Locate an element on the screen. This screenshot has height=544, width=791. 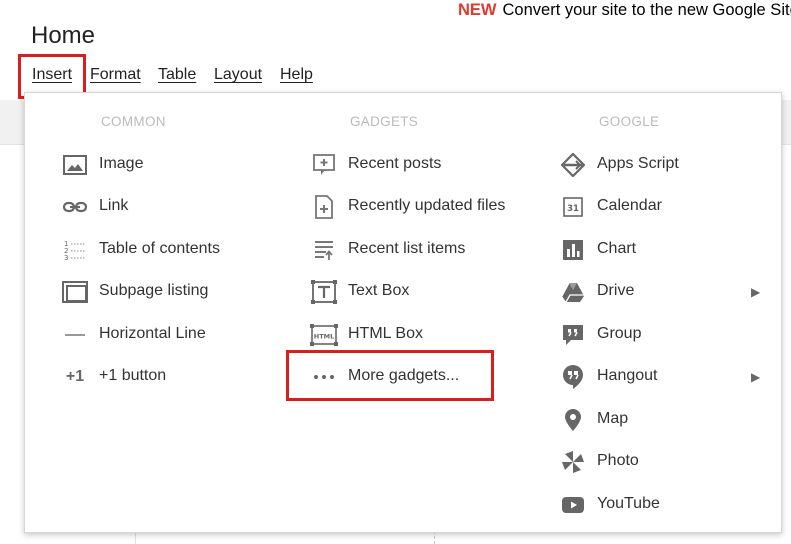
item-label: YouTube is located at coordinates (628, 503).